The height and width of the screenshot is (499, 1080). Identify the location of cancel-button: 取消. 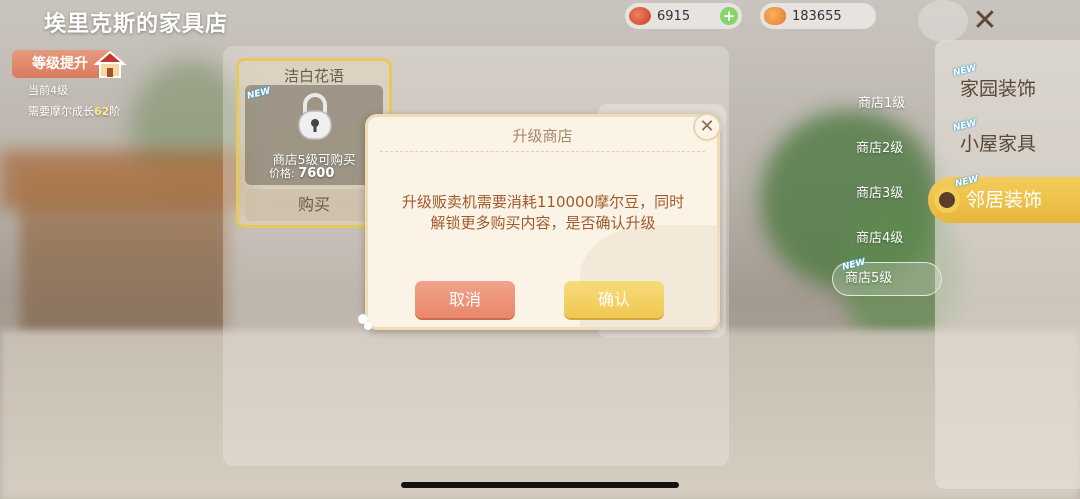
(465, 299).